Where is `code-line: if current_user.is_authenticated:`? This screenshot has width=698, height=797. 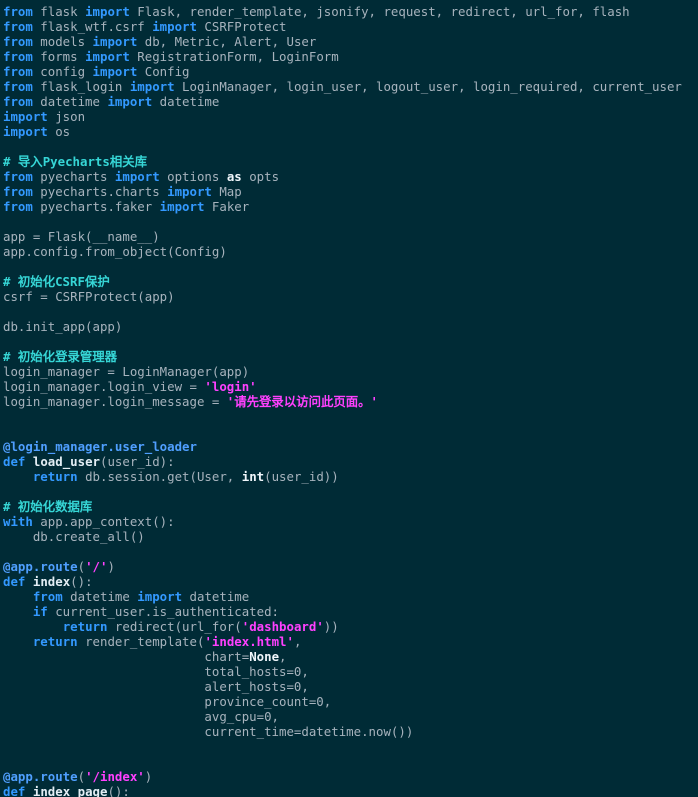
code-line: if current_user.is_authenticated: is located at coordinates (342, 611).